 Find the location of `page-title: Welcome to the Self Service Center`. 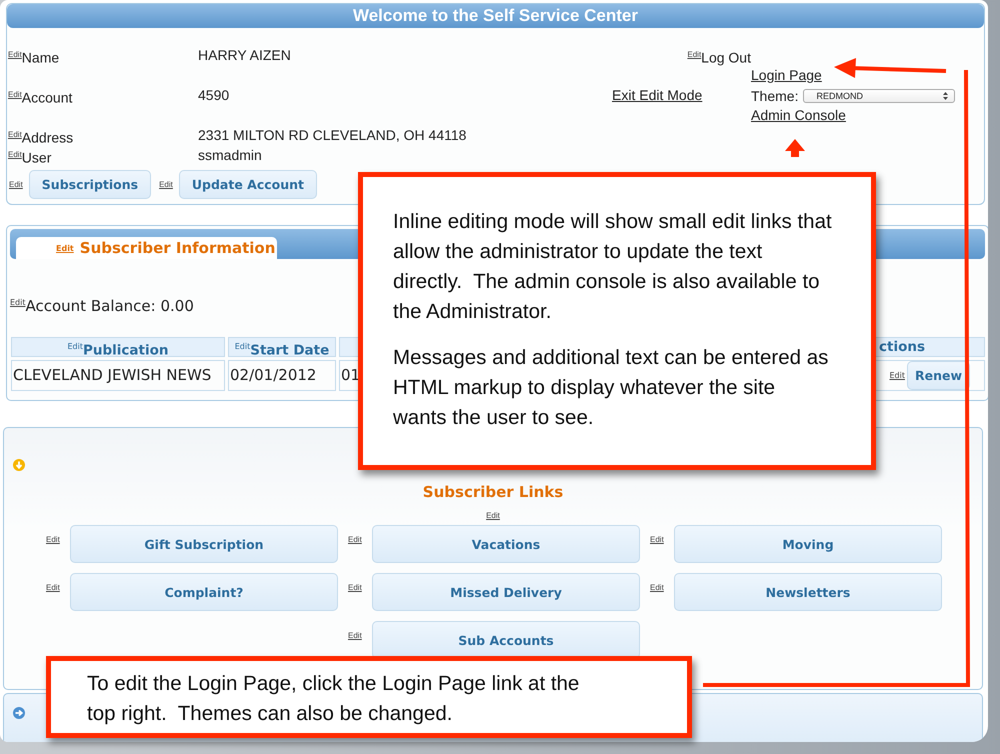

page-title: Welcome to the Self Service Center is located at coordinates (495, 16).